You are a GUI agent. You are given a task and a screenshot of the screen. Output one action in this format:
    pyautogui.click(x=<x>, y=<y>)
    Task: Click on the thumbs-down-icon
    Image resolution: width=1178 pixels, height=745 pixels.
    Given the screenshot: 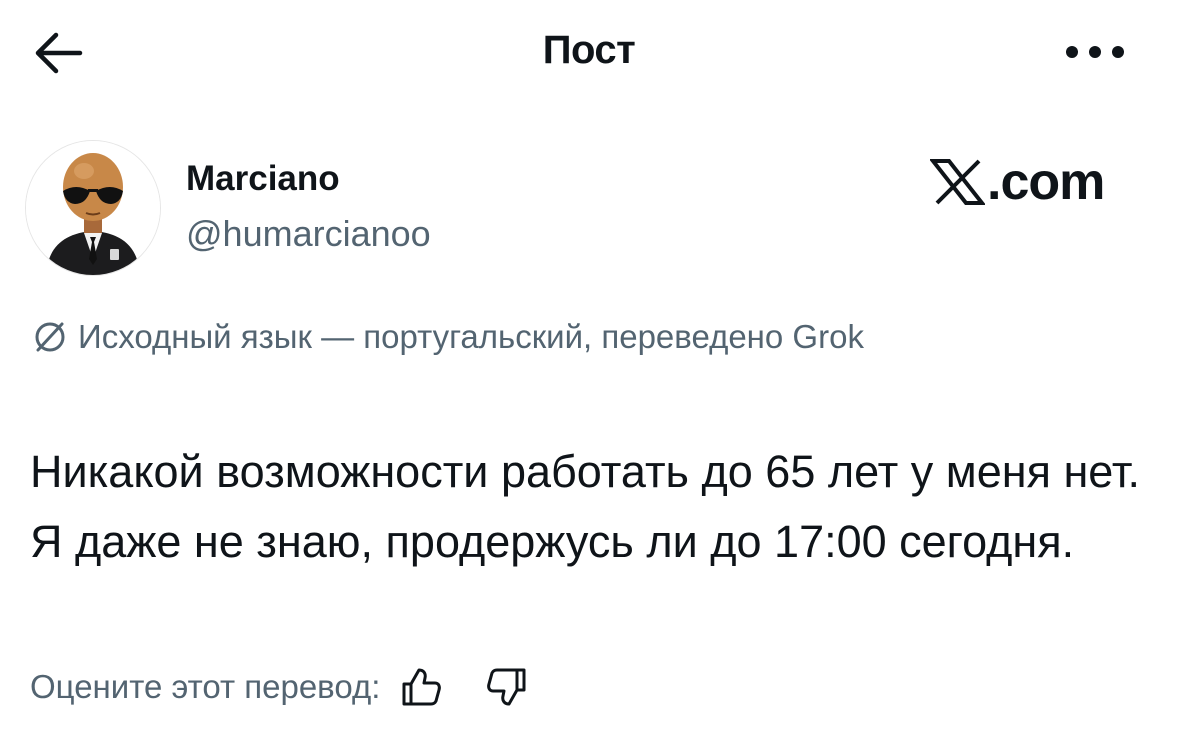 What is the action you would take?
    pyautogui.click(x=506, y=687)
    